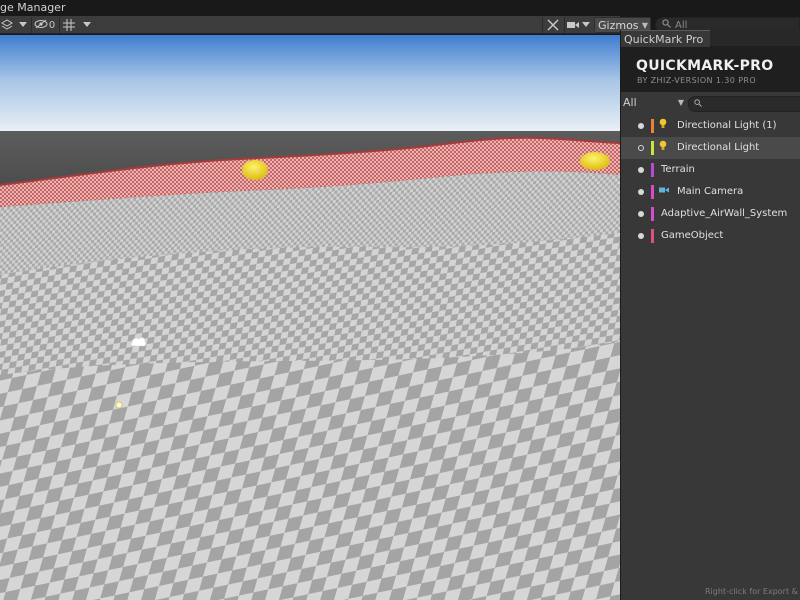 Image resolution: width=800 pixels, height=600 pixels. I want to click on scene-visibility-toggle: 0, so click(44, 25).